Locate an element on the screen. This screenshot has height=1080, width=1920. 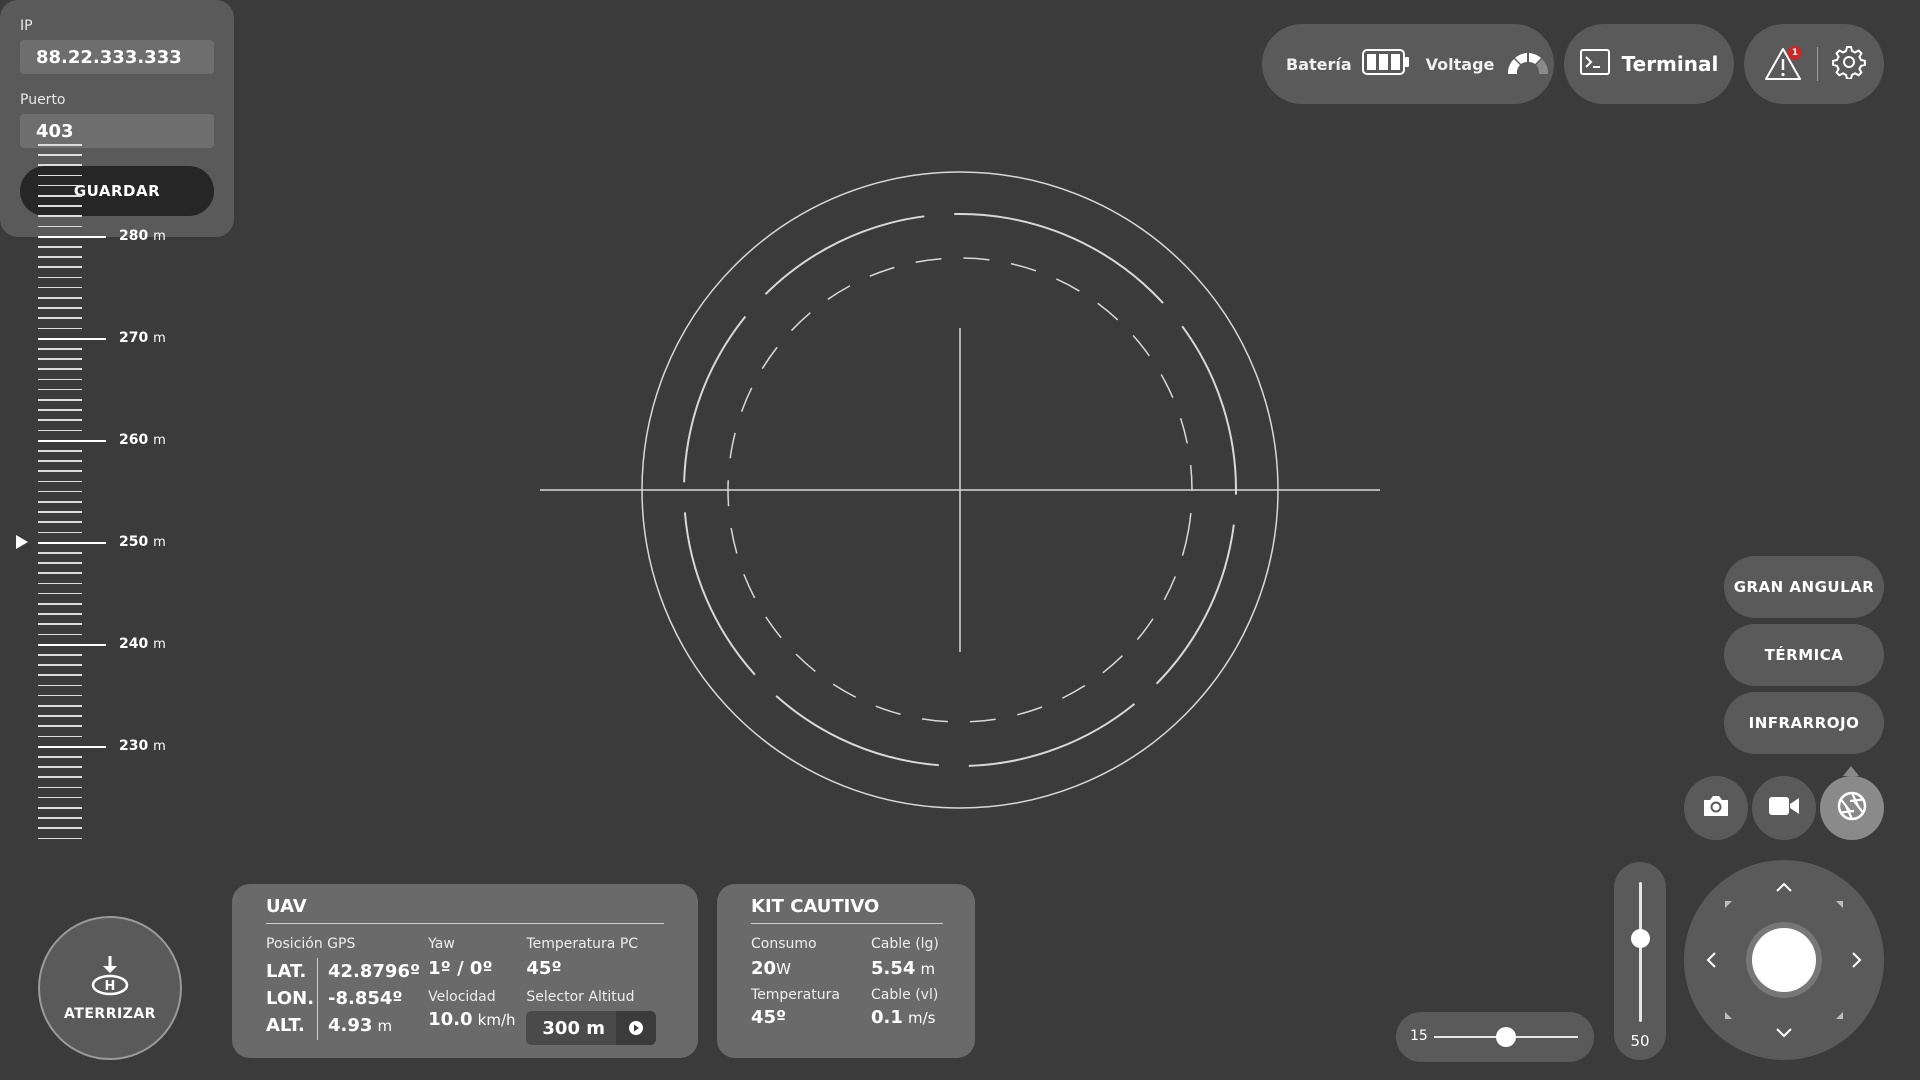
vertical-slider-thumb is located at coordinates (1640, 938).